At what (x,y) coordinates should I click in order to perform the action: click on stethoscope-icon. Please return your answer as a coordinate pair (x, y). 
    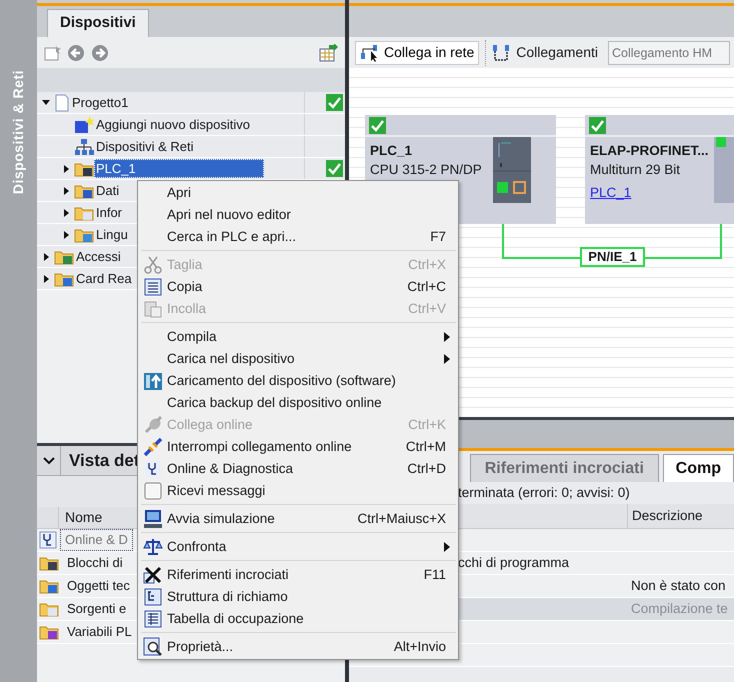
    Looking at the image, I should click on (153, 469).